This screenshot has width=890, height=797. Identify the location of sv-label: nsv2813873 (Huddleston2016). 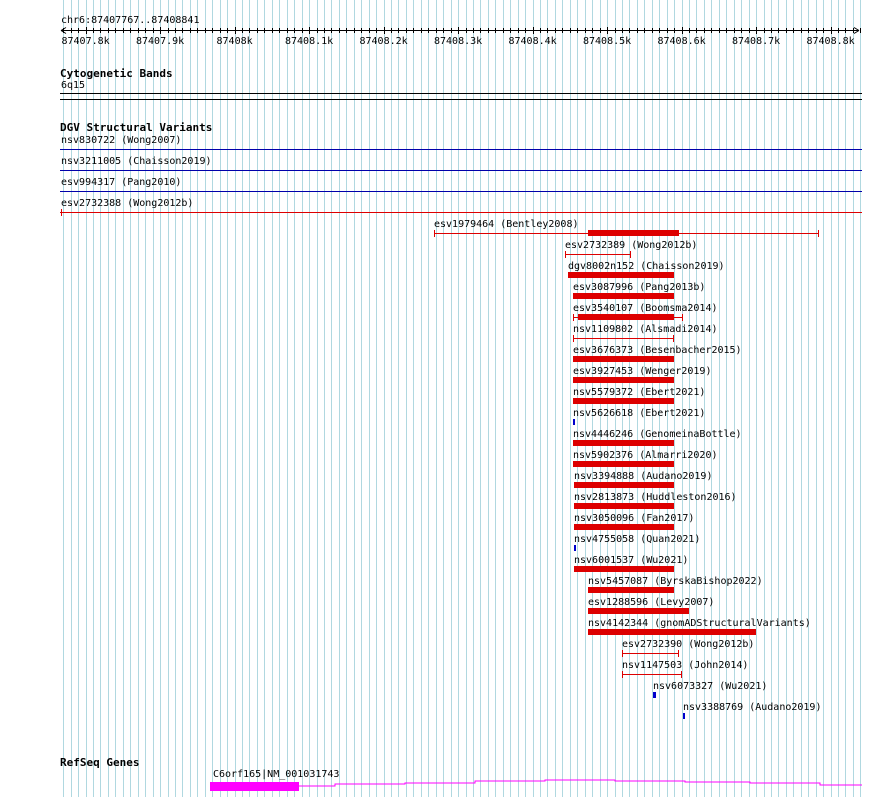
(655, 497).